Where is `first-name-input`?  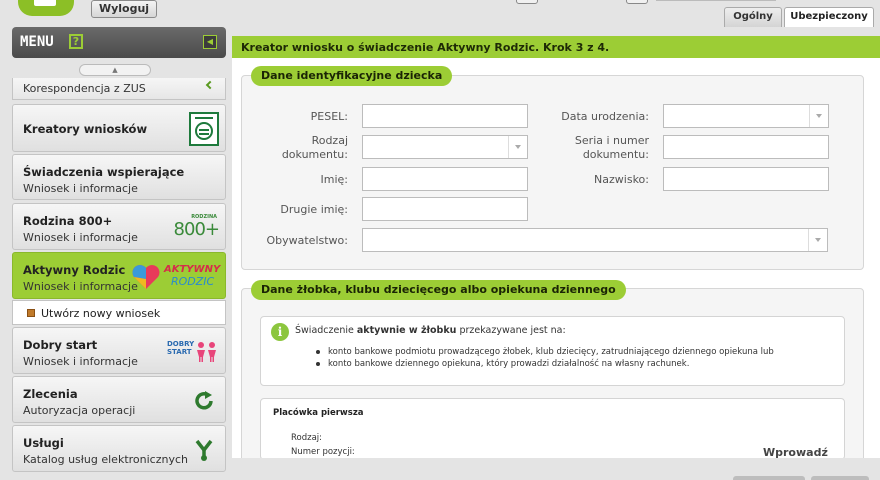 first-name-input is located at coordinates (445, 179).